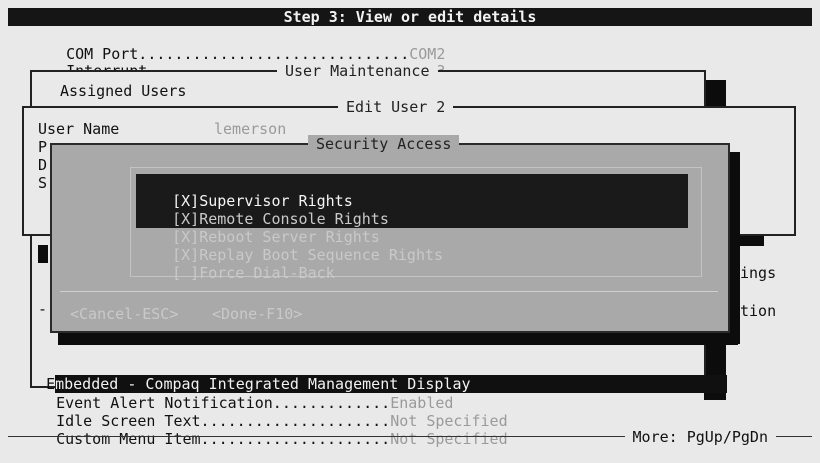  What do you see at coordinates (357, 71) in the screenshot?
I see `user-maintenance-title: User Maintenance` at bounding box center [357, 71].